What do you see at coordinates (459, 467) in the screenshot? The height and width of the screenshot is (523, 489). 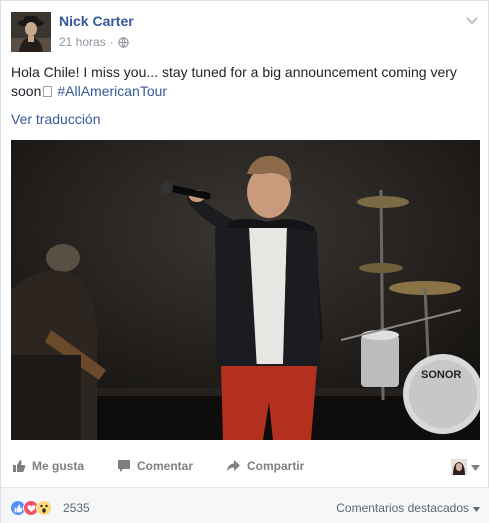 I see `viewer-avatar` at bounding box center [459, 467].